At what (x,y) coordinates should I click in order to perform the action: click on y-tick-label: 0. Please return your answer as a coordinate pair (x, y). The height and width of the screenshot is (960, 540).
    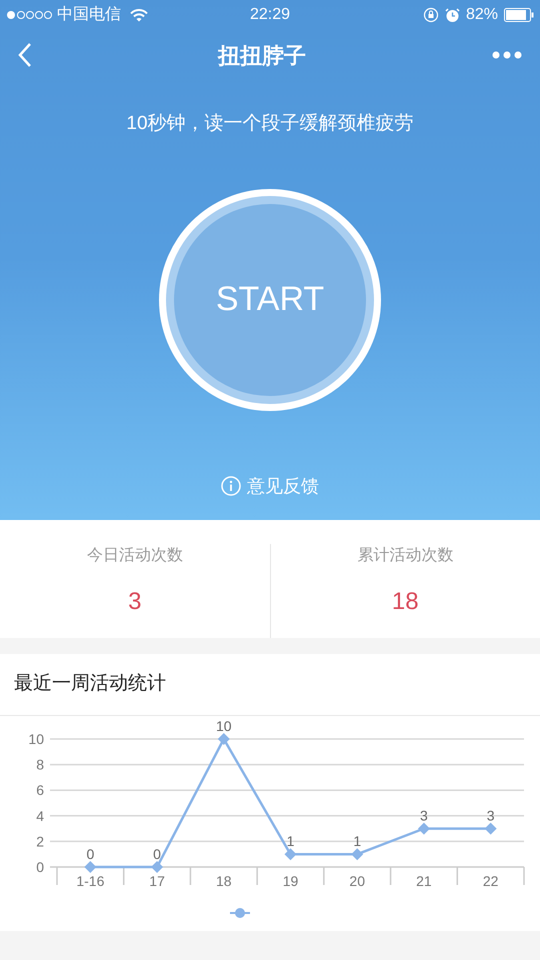
    Looking at the image, I should click on (40, 867).